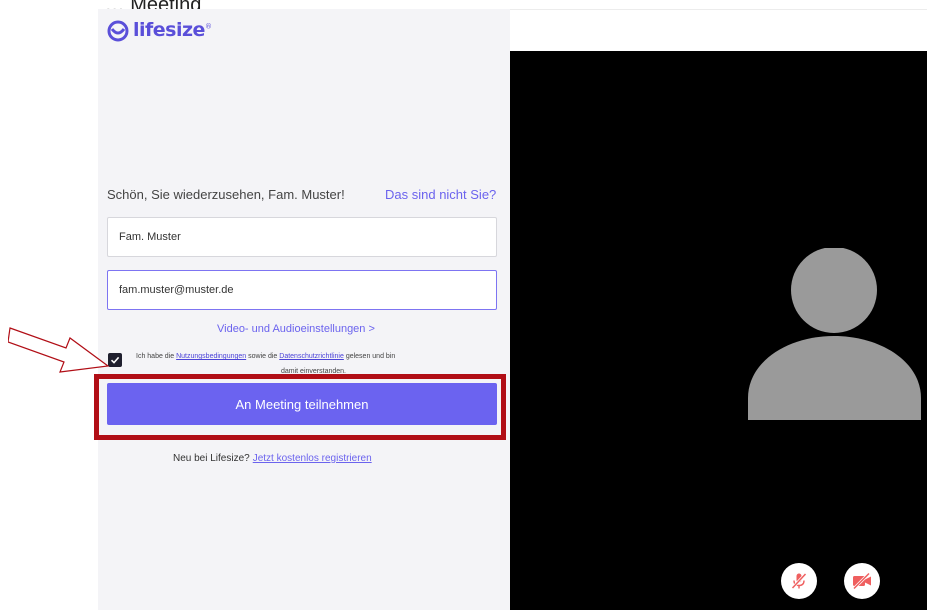 This screenshot has height=610, width=927. I want to click on lifesize-logo: lifesize®, so click(159, 30).